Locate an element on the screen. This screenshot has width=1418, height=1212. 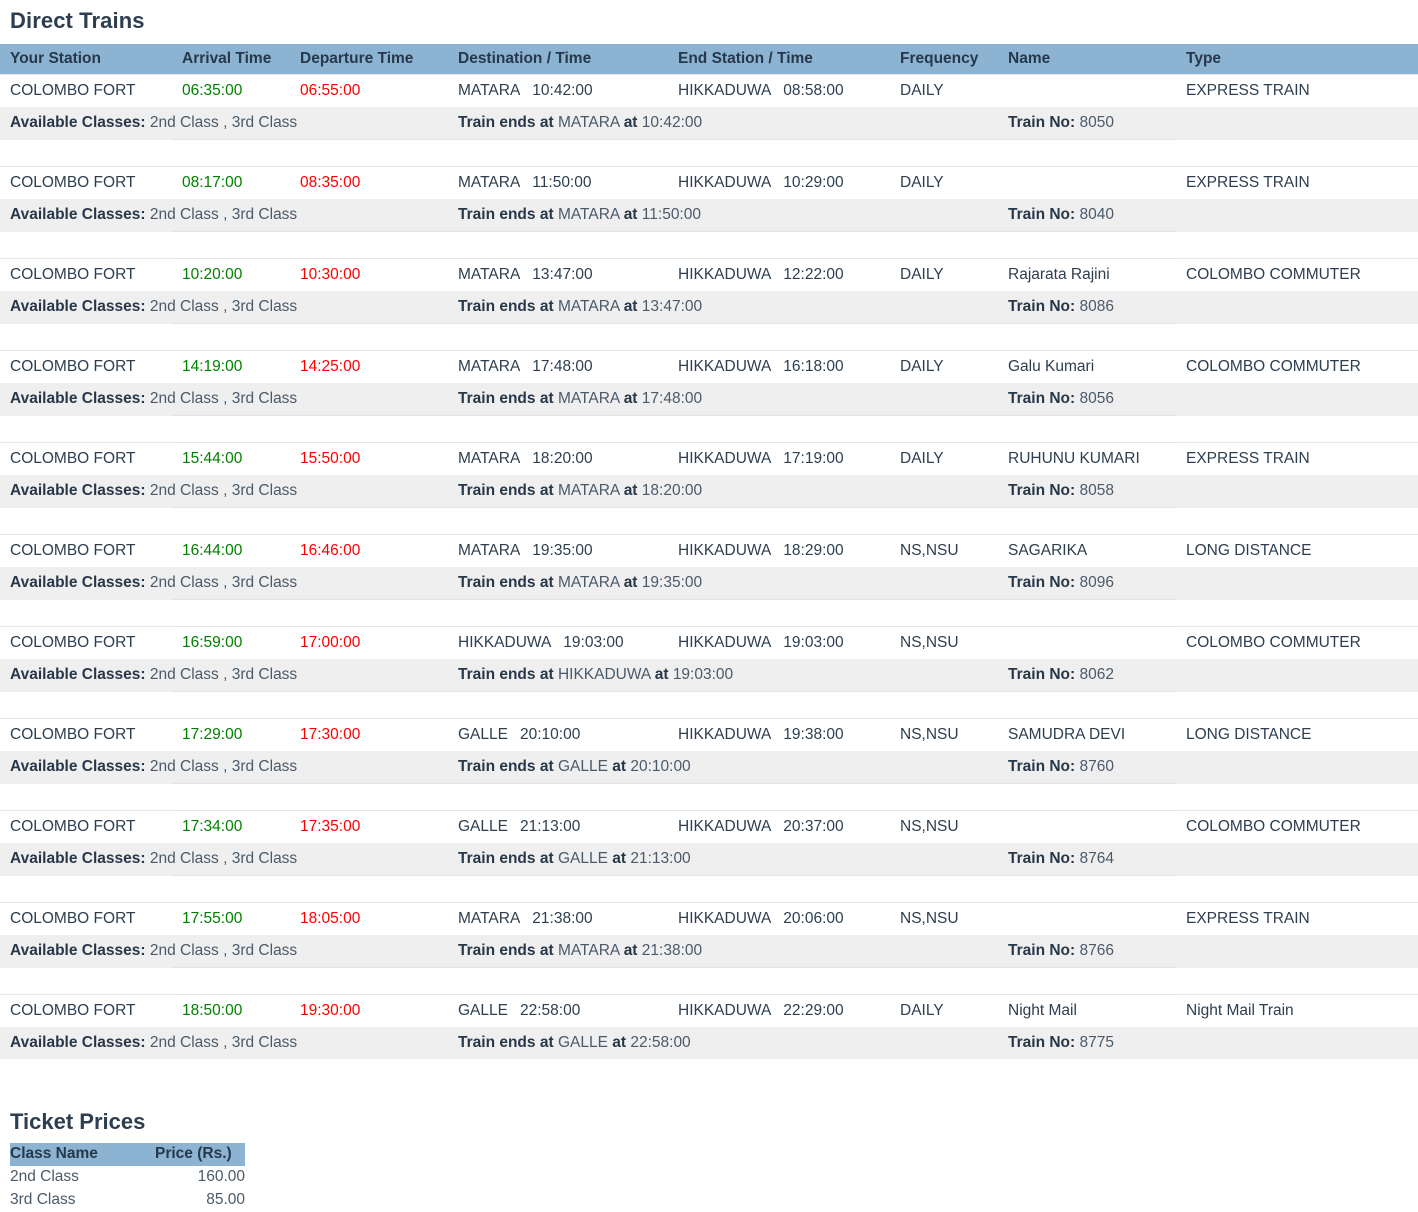
cell-train-no: Train No: 8058 is located at coordinates (1208, 491).